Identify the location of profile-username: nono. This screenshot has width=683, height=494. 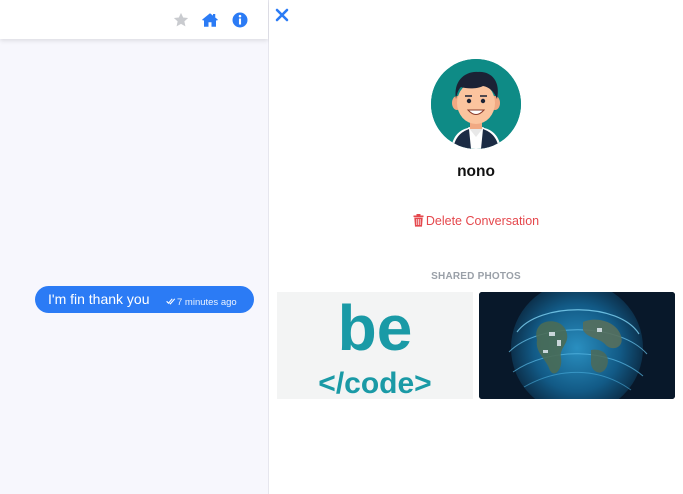
(476, 171).